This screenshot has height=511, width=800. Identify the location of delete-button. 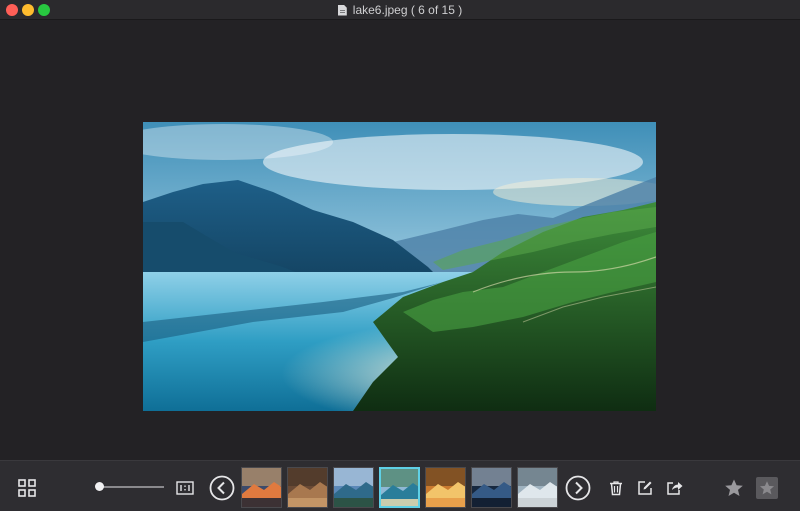
(616, 488).